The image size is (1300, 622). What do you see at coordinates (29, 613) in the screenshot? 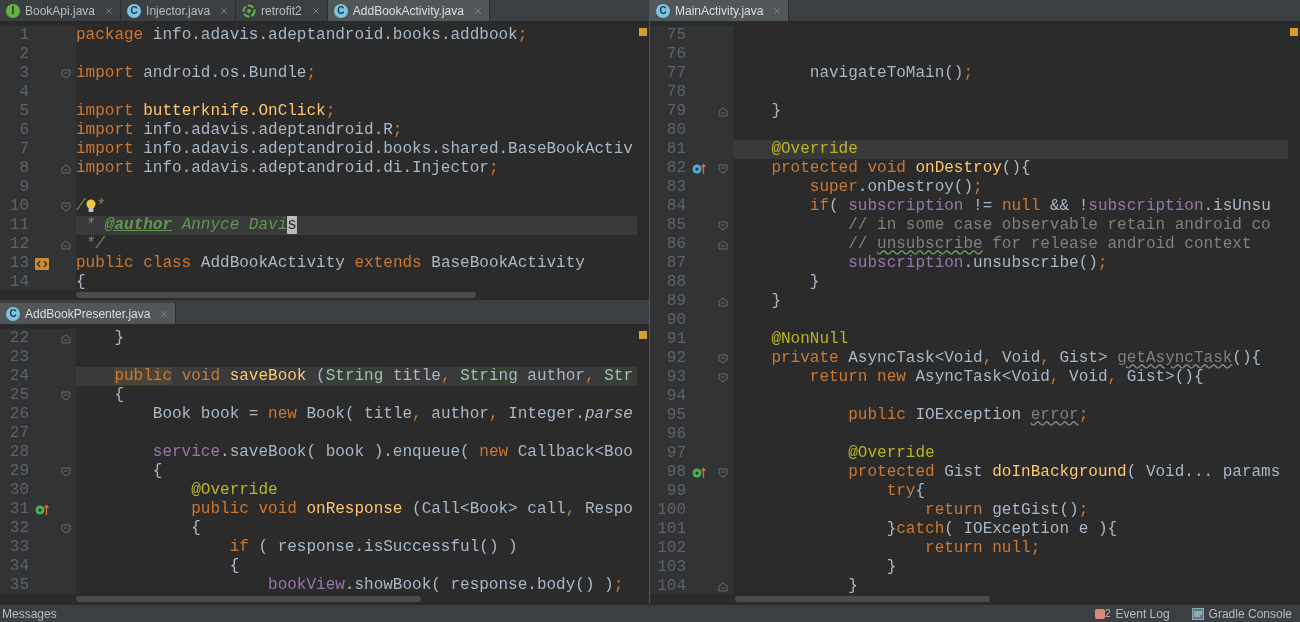
I see `messages-tool-button: Messages` at bounding box center [29, 613].